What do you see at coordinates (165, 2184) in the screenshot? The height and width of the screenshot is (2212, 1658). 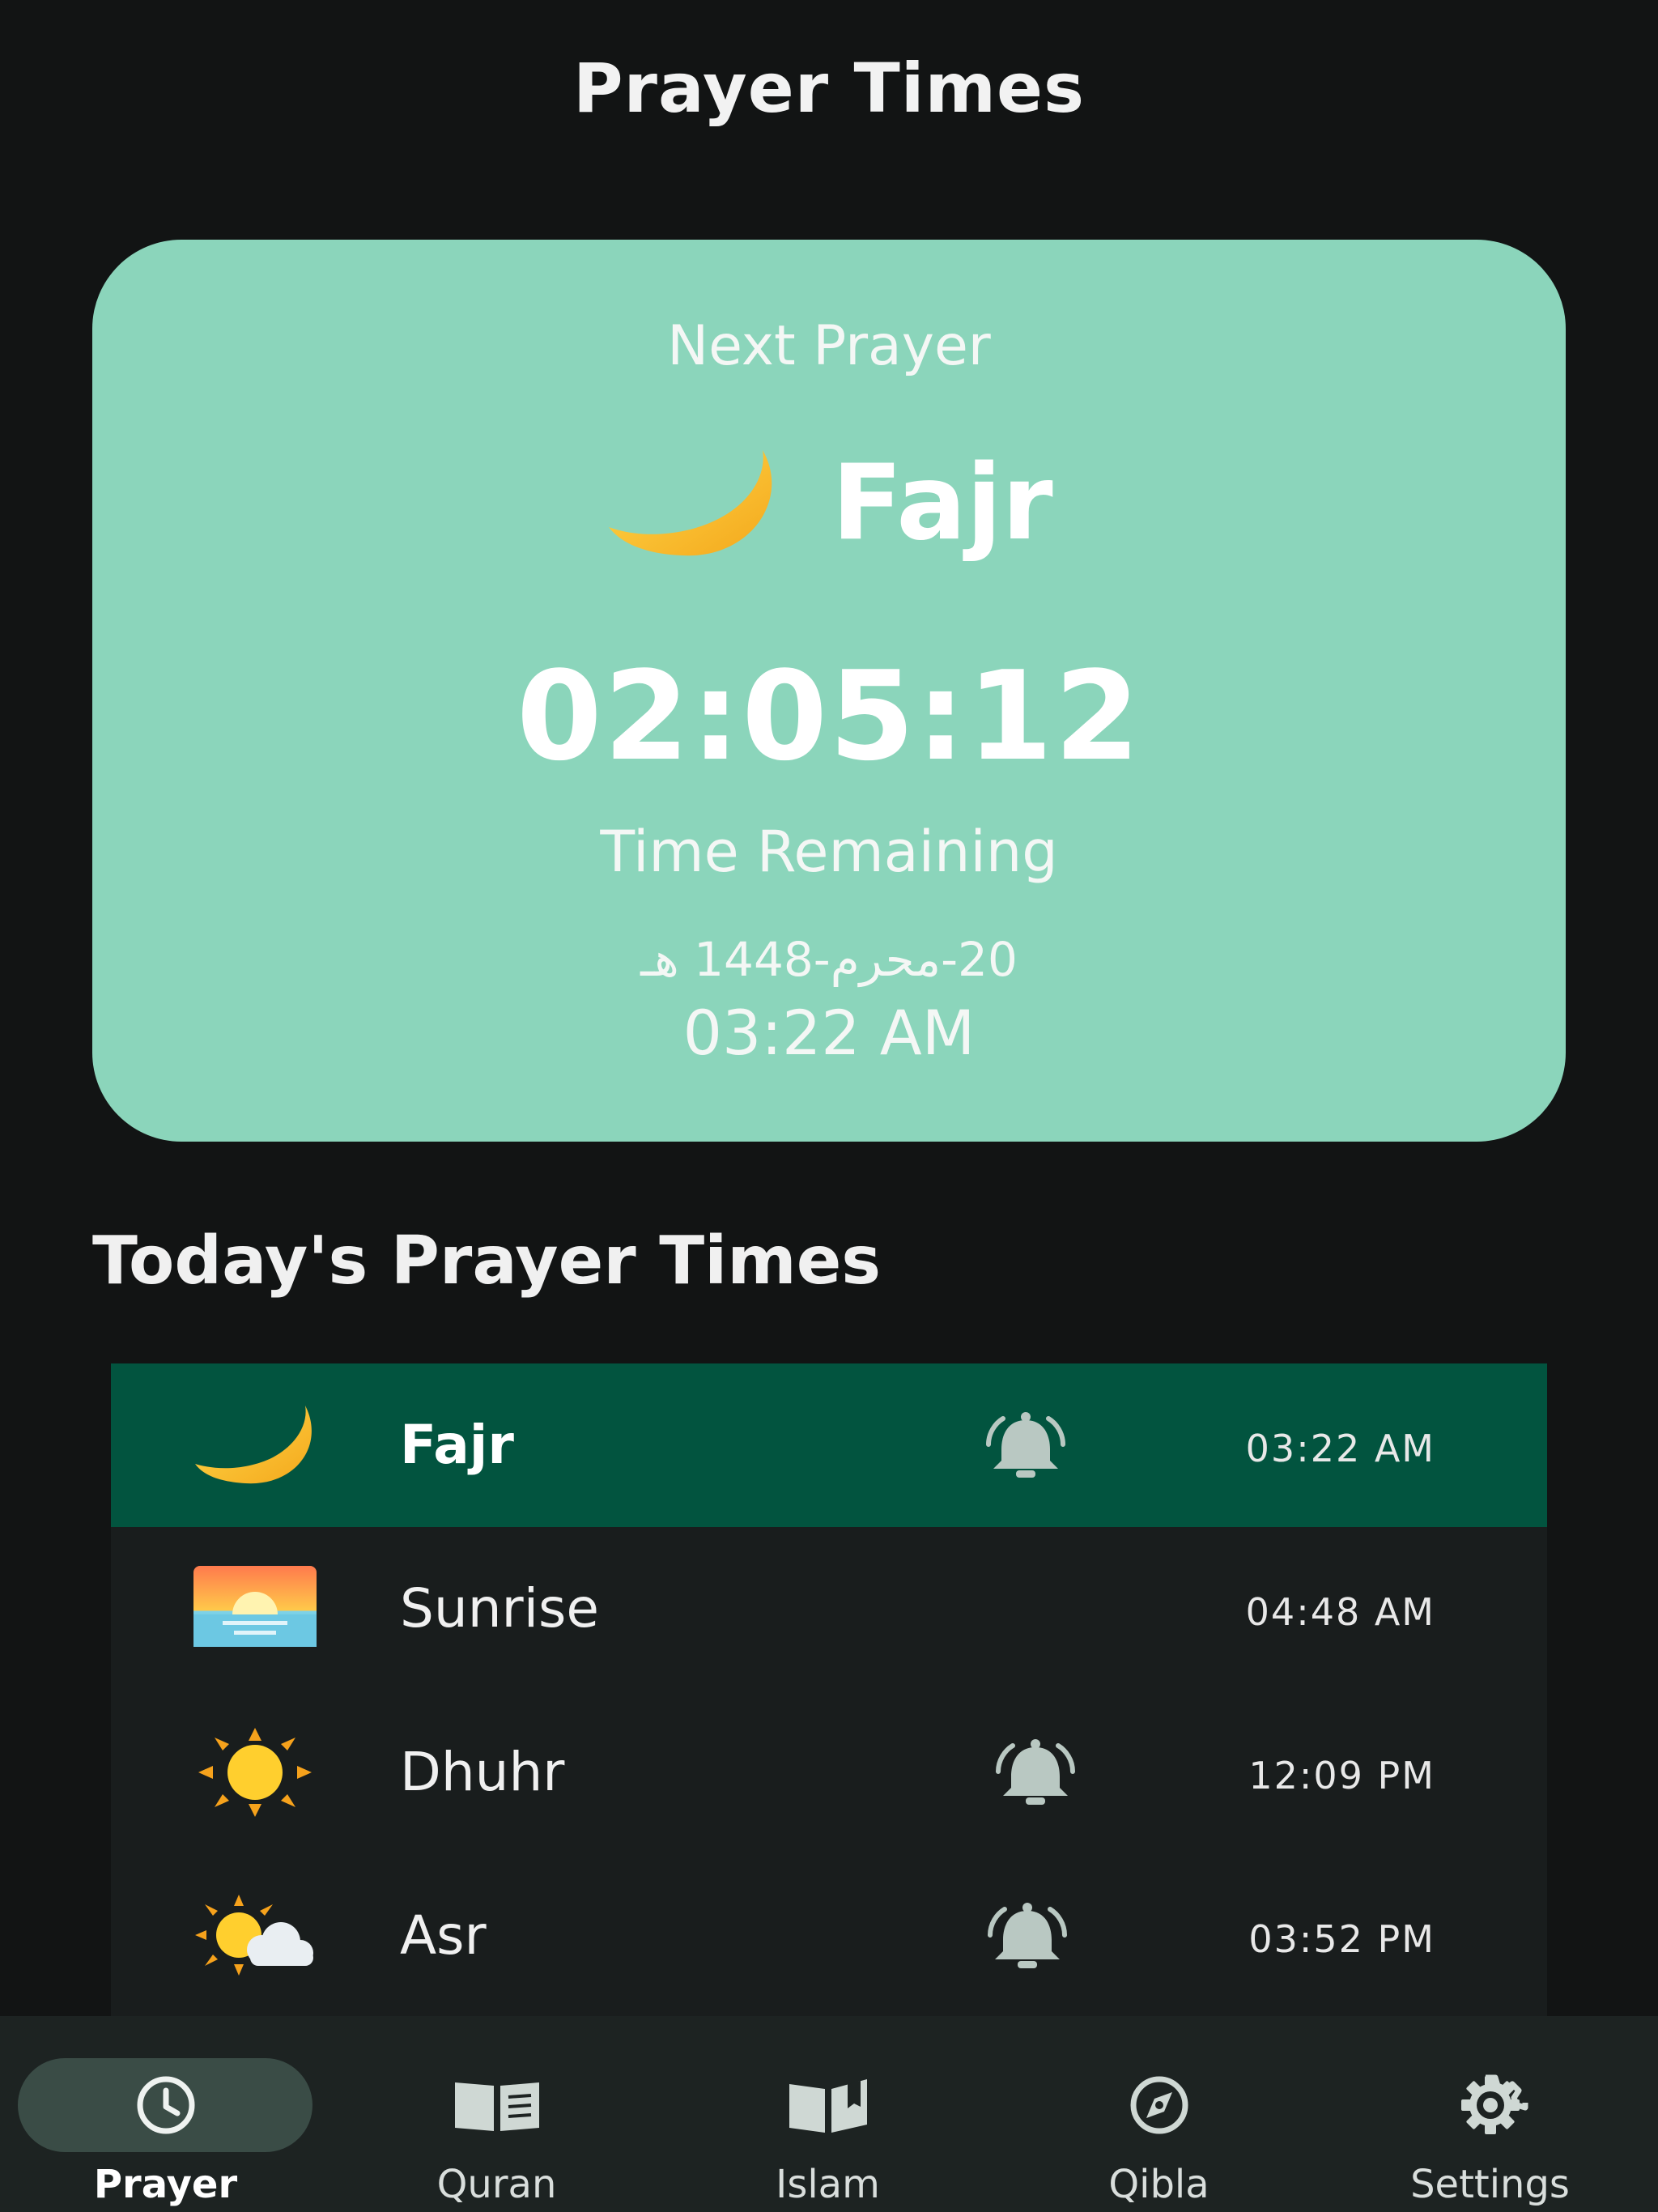 I see `nav-label: Prayer` at bounding box center [165, 2184].